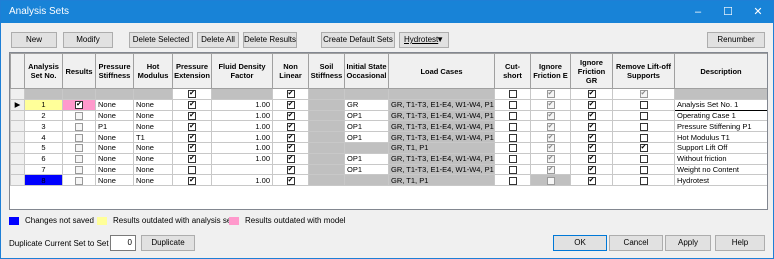 Image resolution: width=774 pixels, height=259 pixels. I want to click on close-icon: ✕, so click(758, 12).